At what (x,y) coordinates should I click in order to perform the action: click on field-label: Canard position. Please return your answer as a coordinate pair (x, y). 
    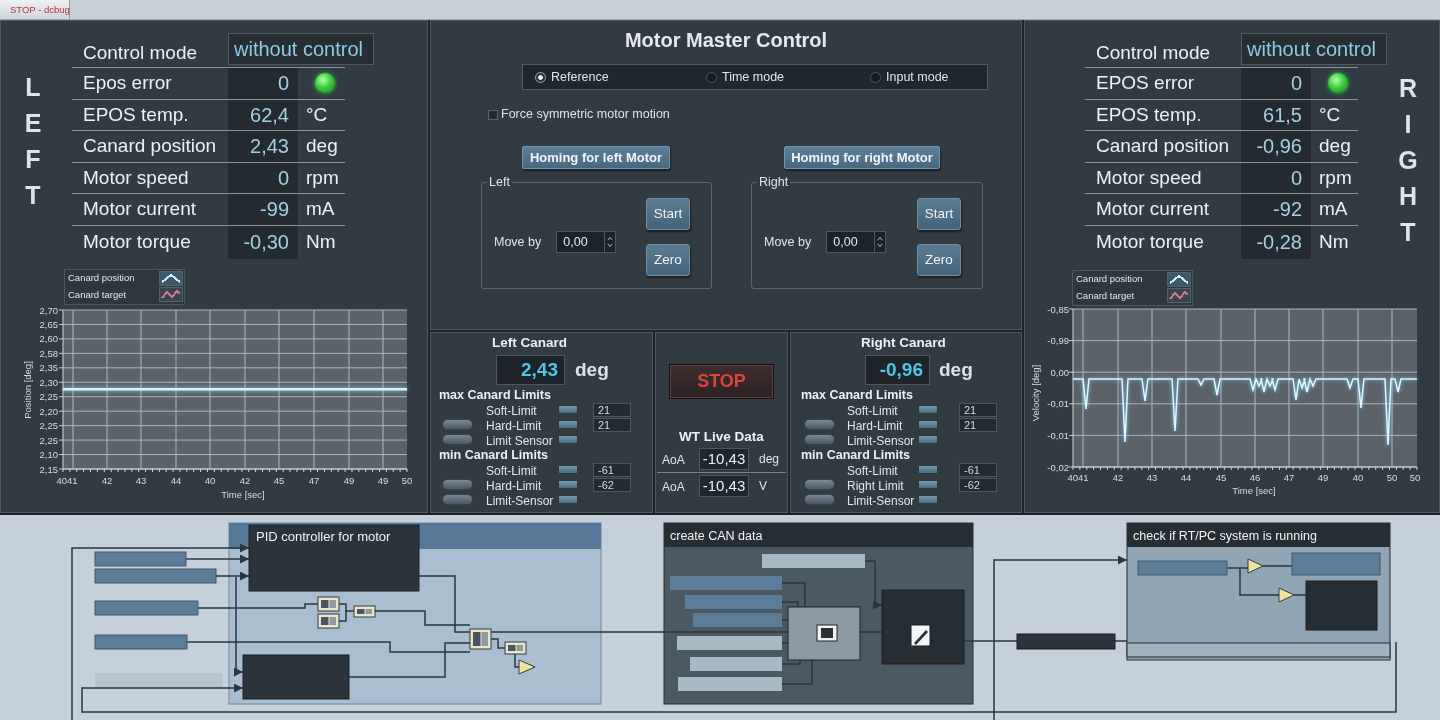
    Looking at the image, I should click on (1163, 146).